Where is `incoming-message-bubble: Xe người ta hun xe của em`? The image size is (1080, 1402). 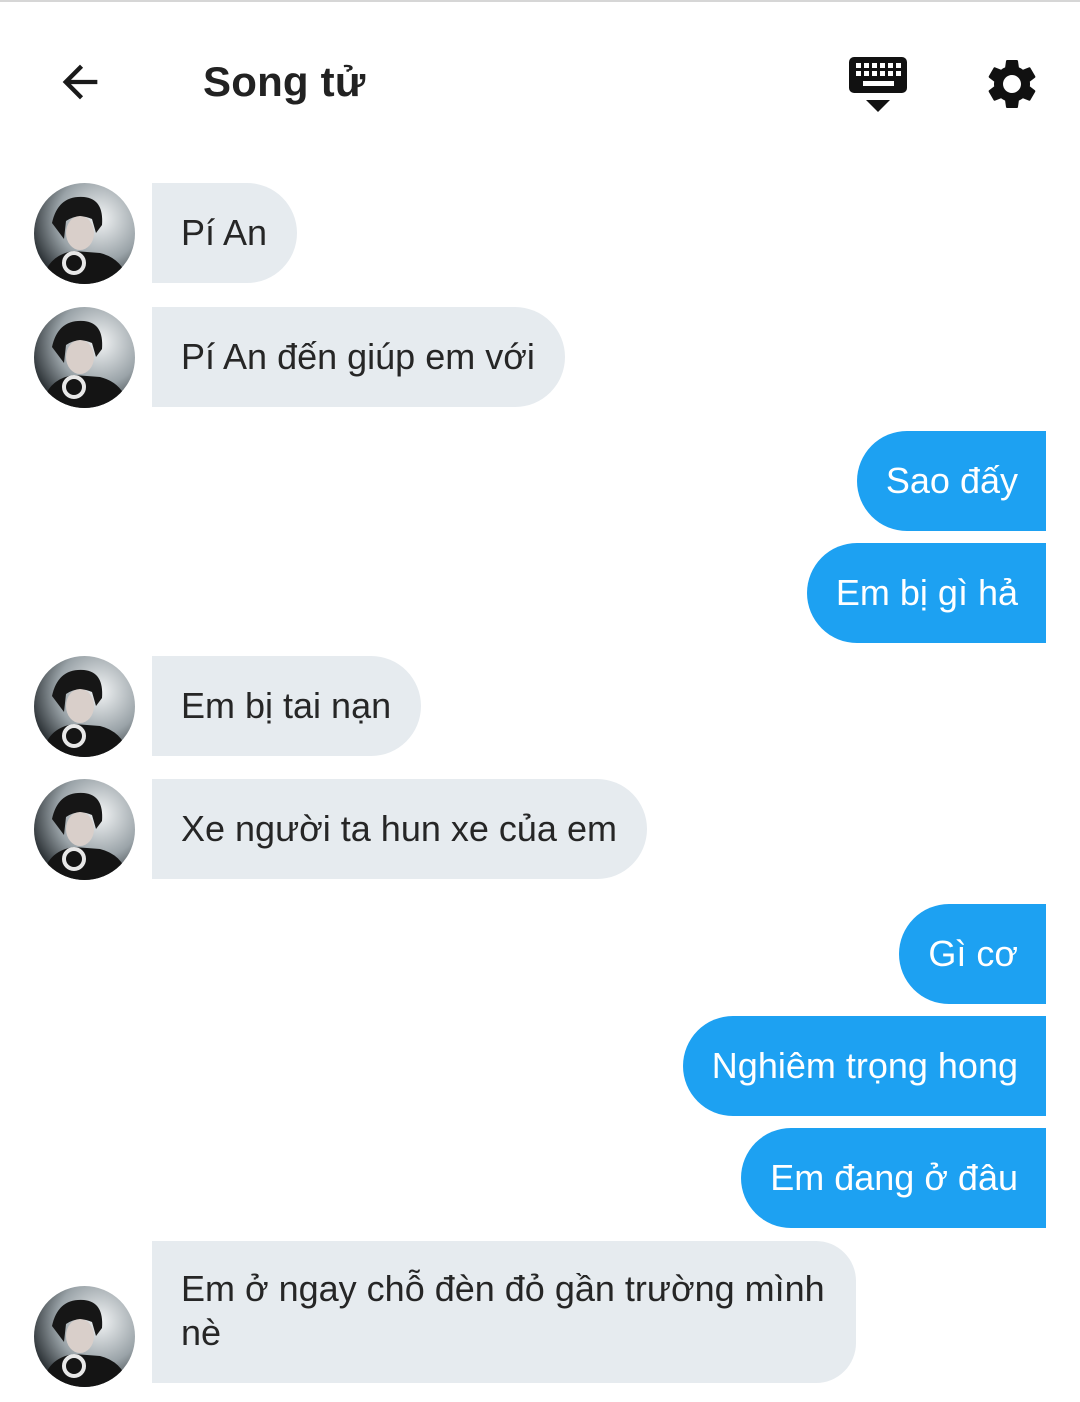
incoming-message-bubble: Xe người ta hun xe của em is located at coordinates (399, 829).